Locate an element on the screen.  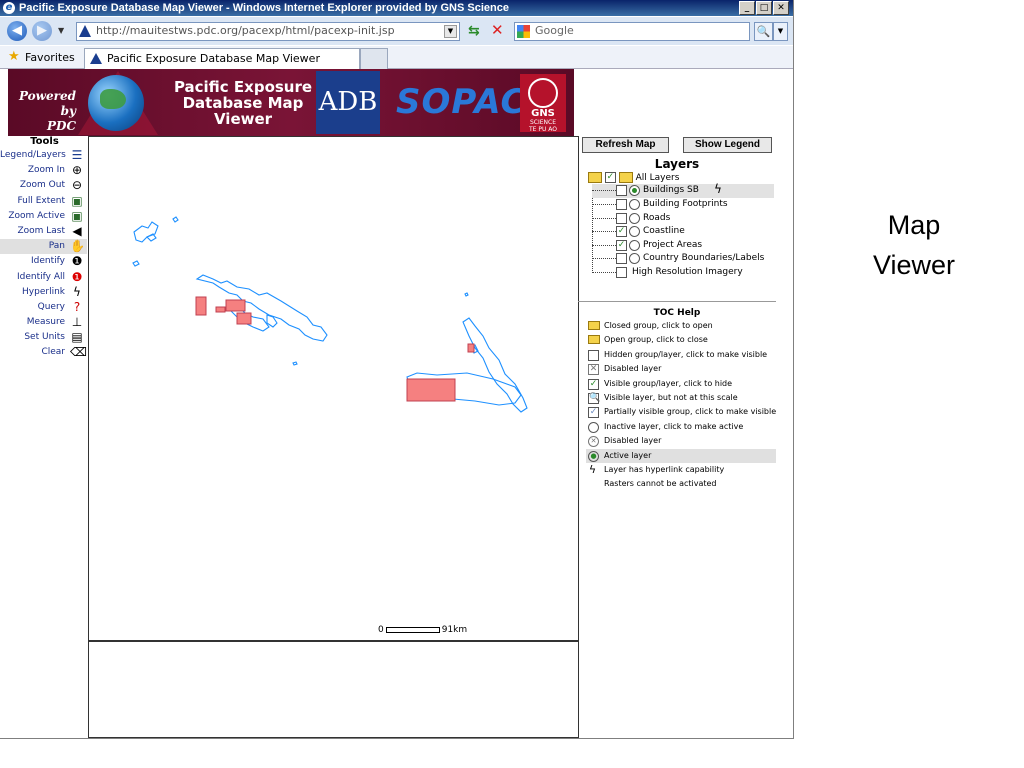
star-icon: ★ is located at coordinates (14, 56).